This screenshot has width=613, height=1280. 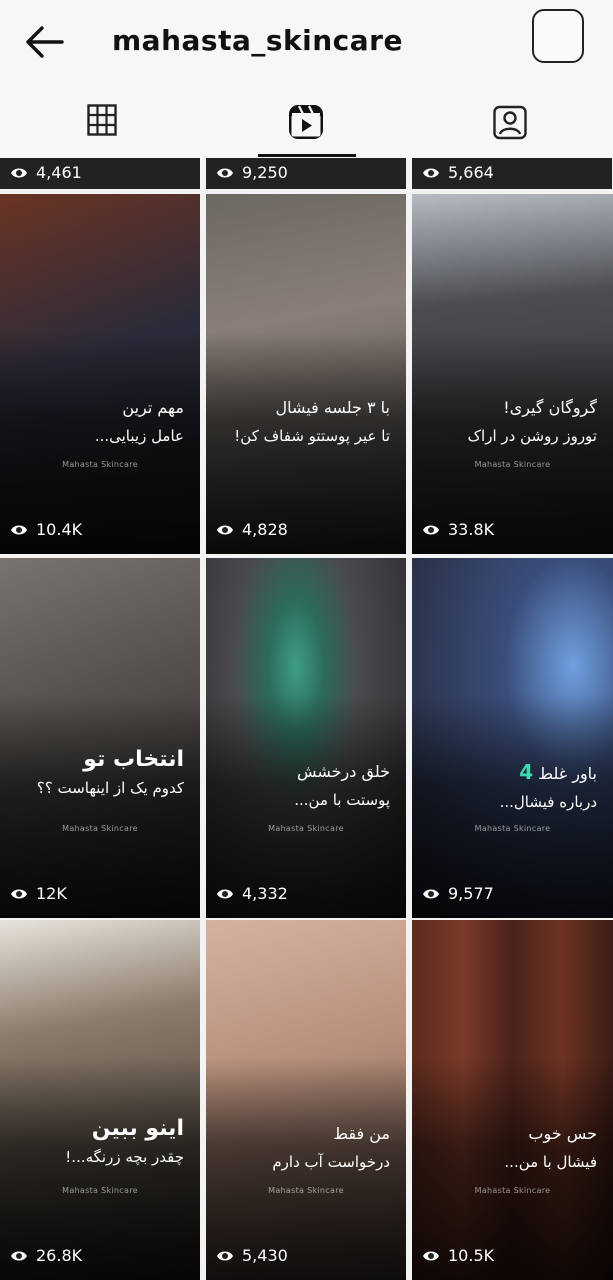 I want to click on reel-caption: من فقط درخواست آب دارم, so click(x=331, y=1147).